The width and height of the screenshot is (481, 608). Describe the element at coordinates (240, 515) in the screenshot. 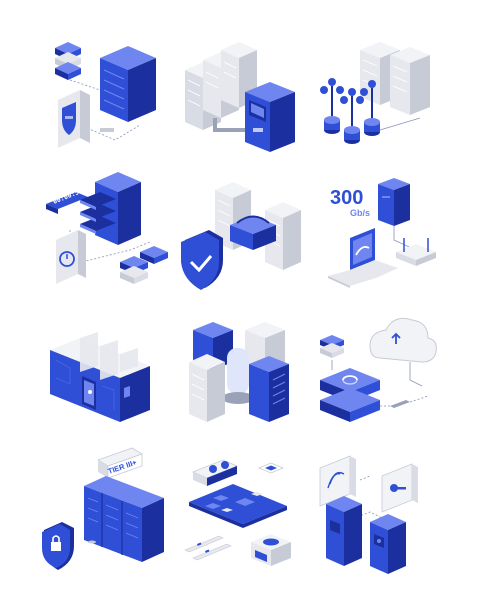

I see `hardware-components-icon` at that location.